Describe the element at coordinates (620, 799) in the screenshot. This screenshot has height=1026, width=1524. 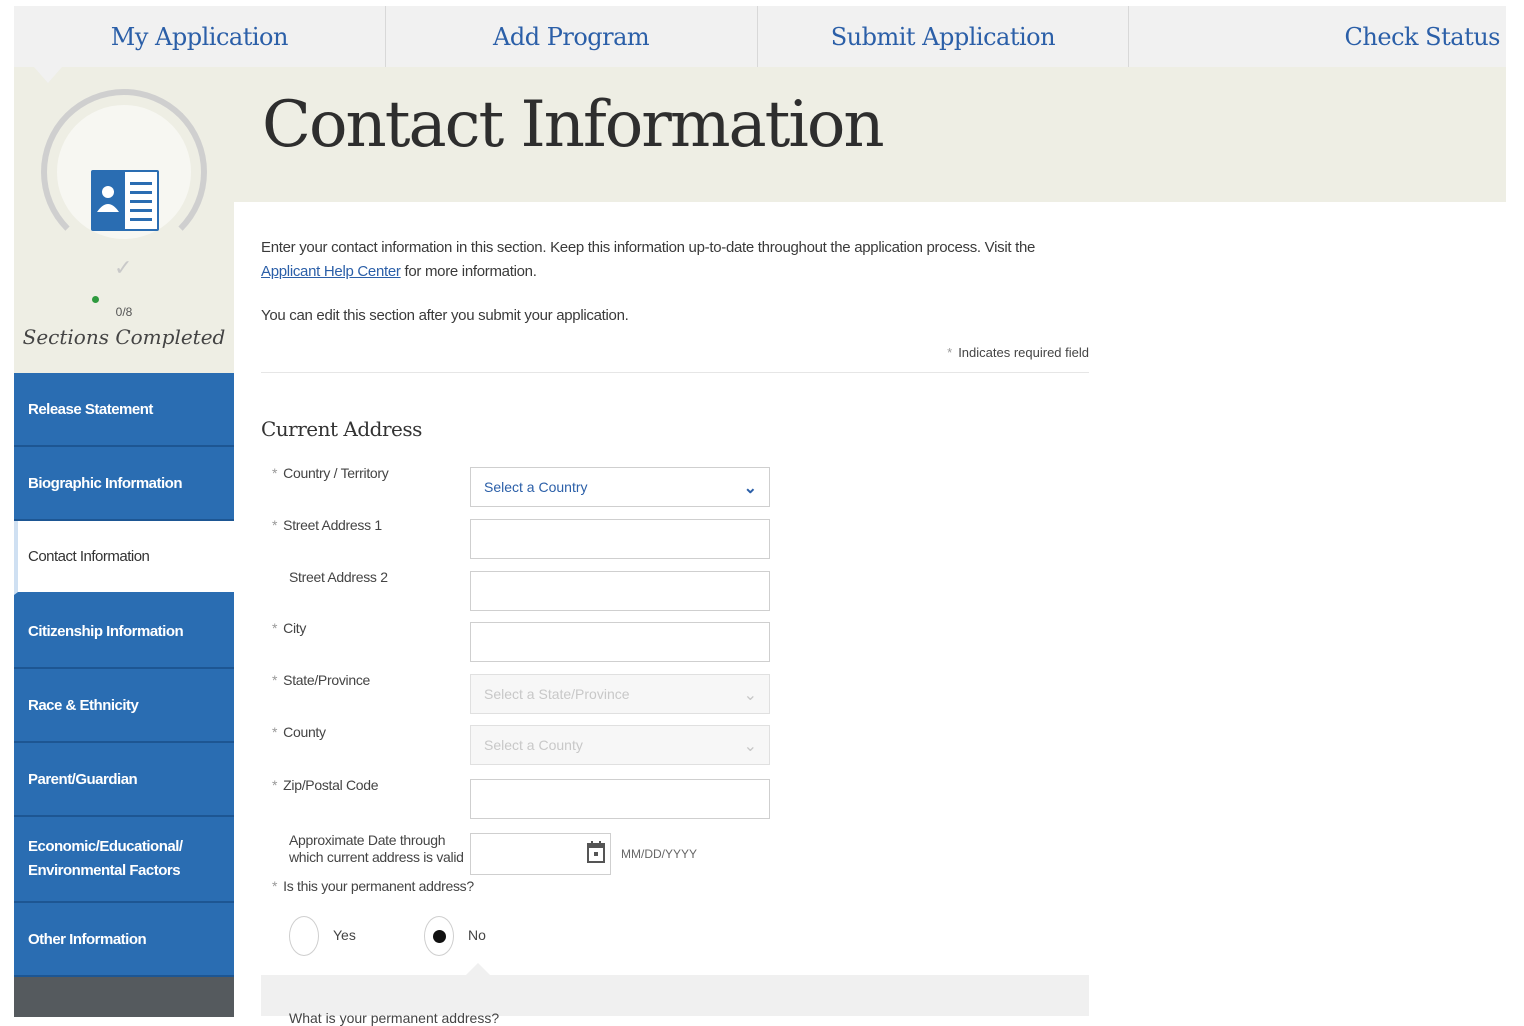
I see `zip-input` at that location.